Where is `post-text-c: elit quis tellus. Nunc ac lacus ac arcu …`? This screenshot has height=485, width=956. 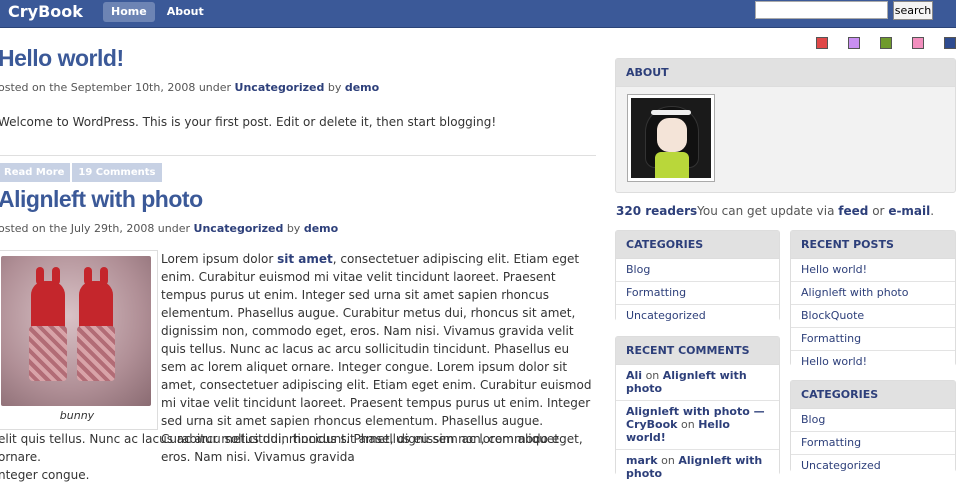
post-text-c: elit quis tellus. Nunc ac lacus ac arcu … is located at coordinates (279, 448).